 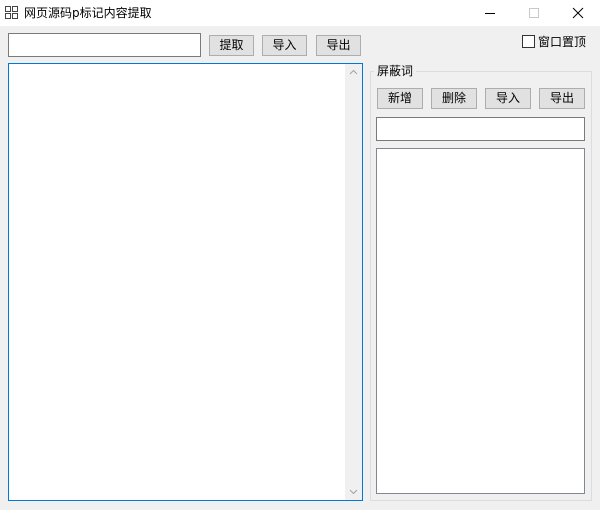 I want to click on minimize-button, so click(x=490, y=13).